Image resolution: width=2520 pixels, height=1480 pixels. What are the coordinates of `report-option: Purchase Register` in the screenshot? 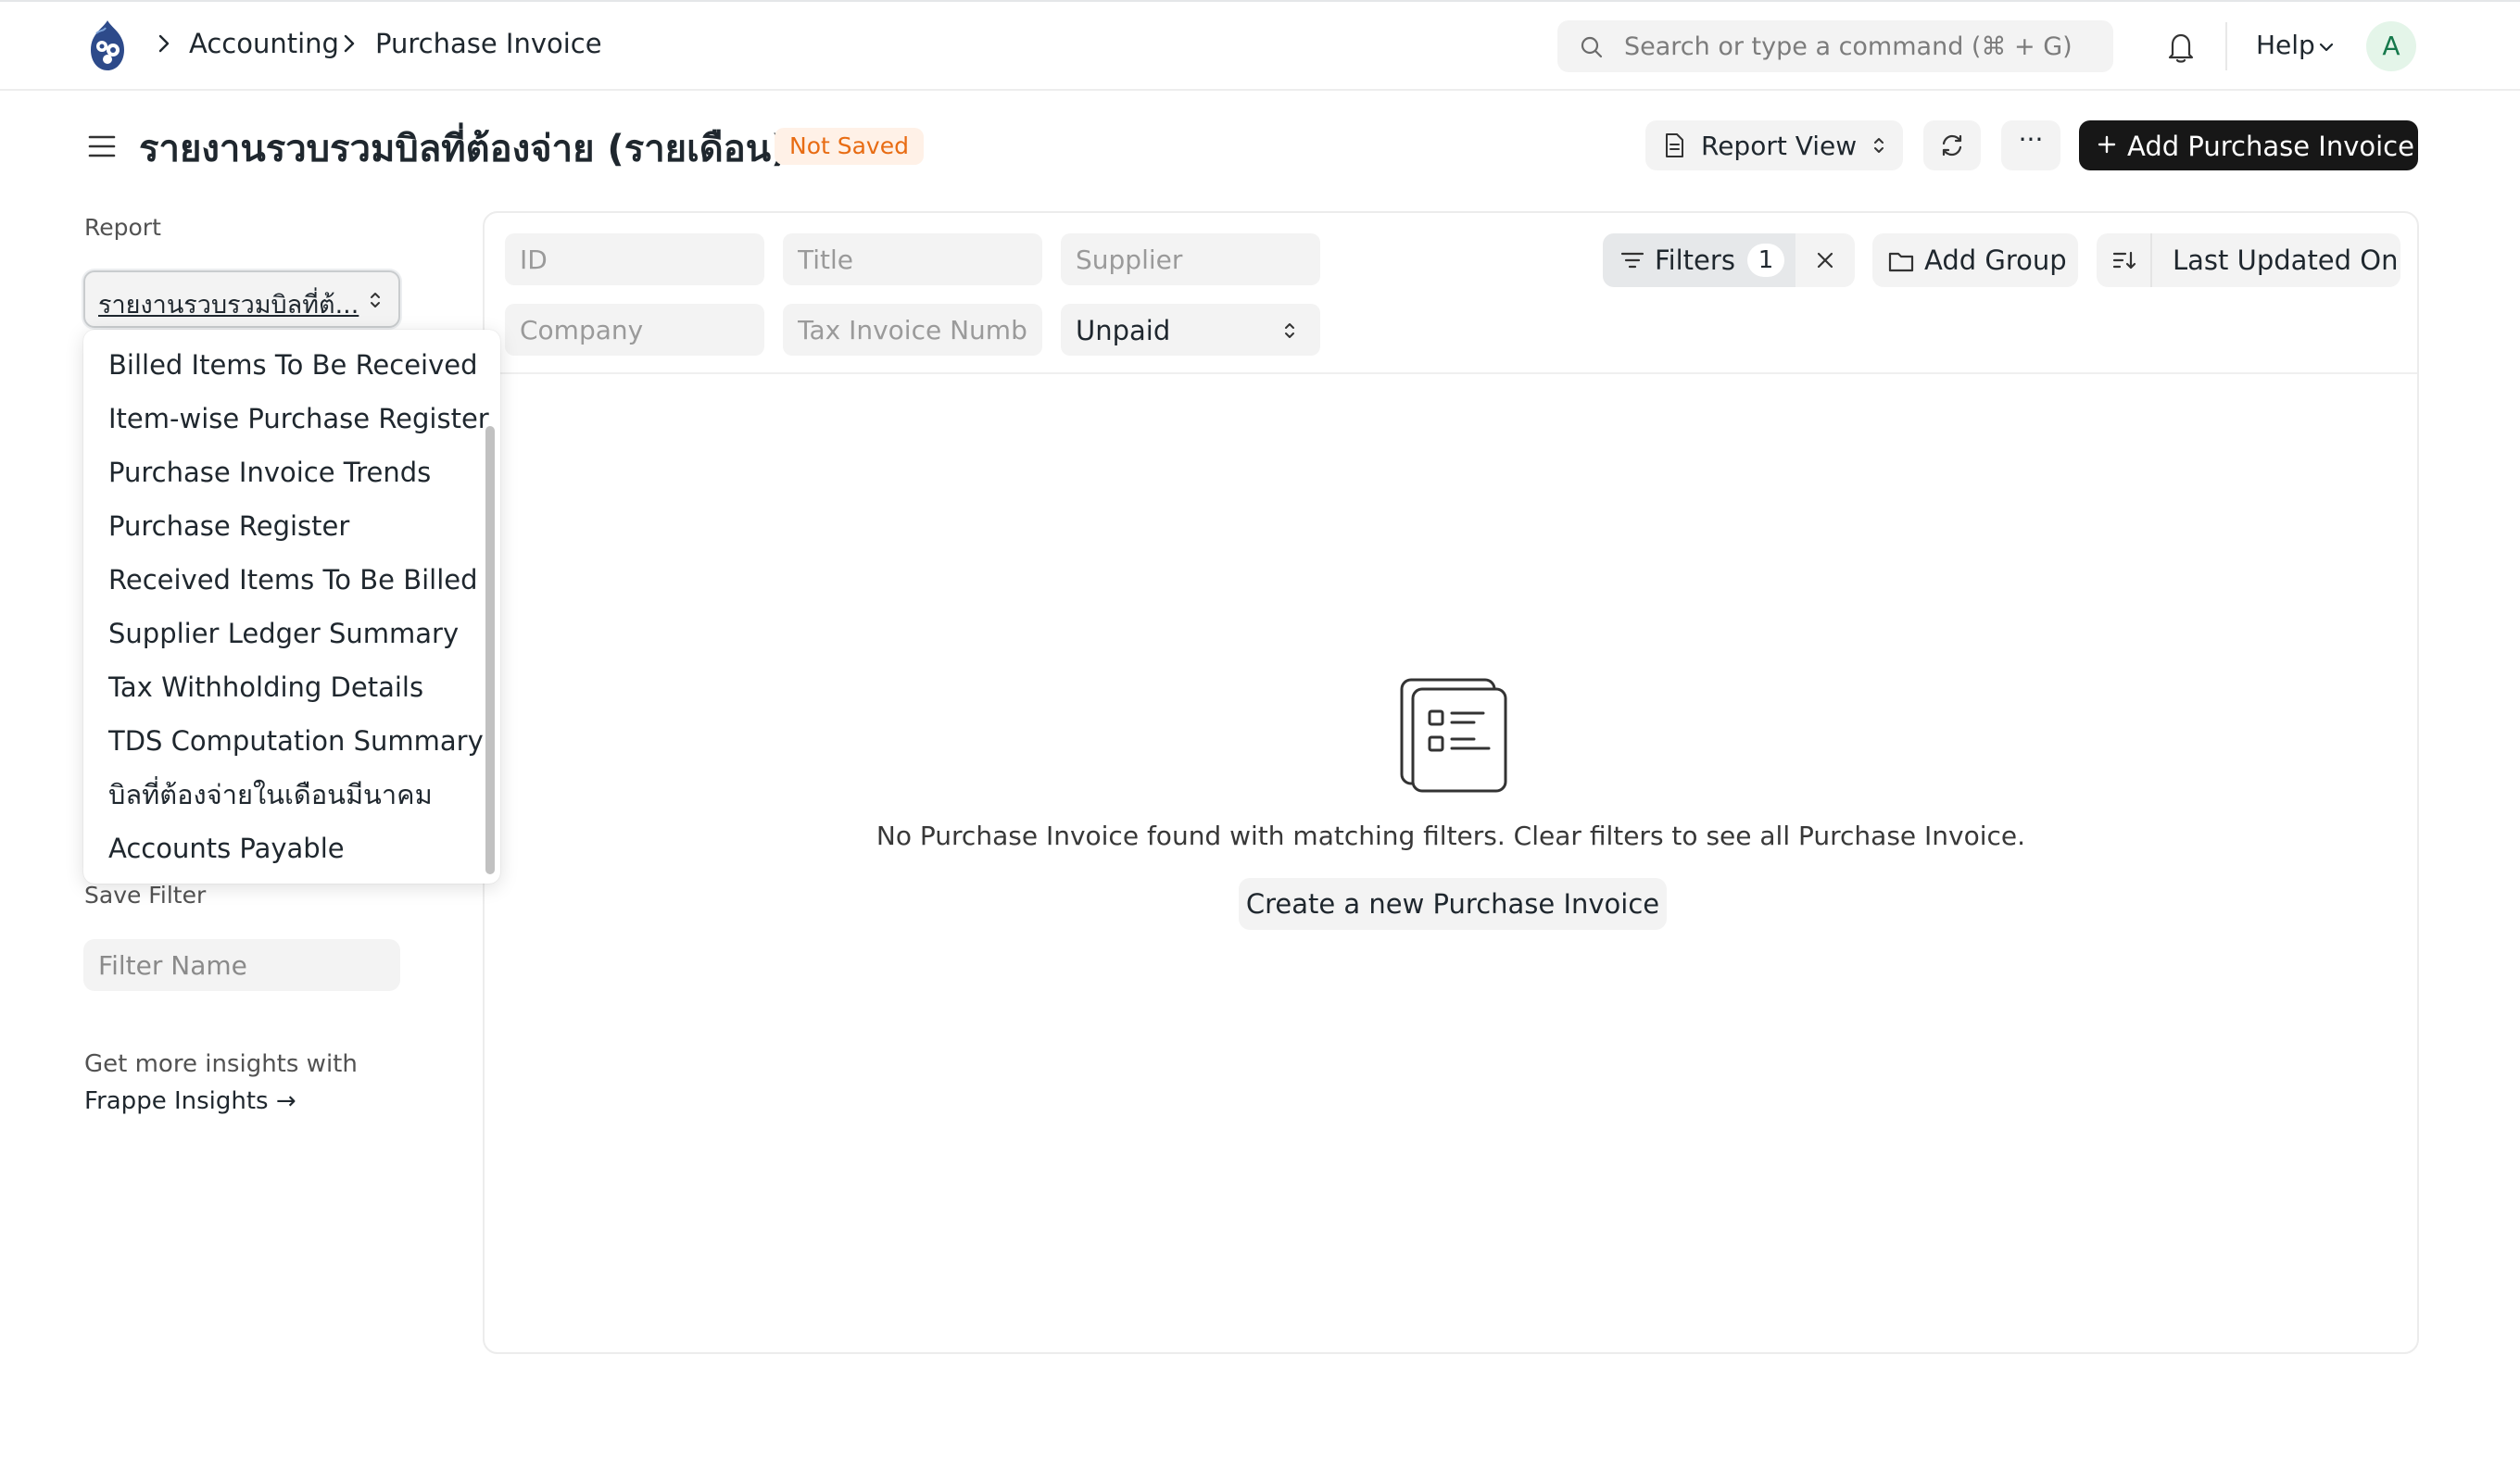 It's located at (282, 526).